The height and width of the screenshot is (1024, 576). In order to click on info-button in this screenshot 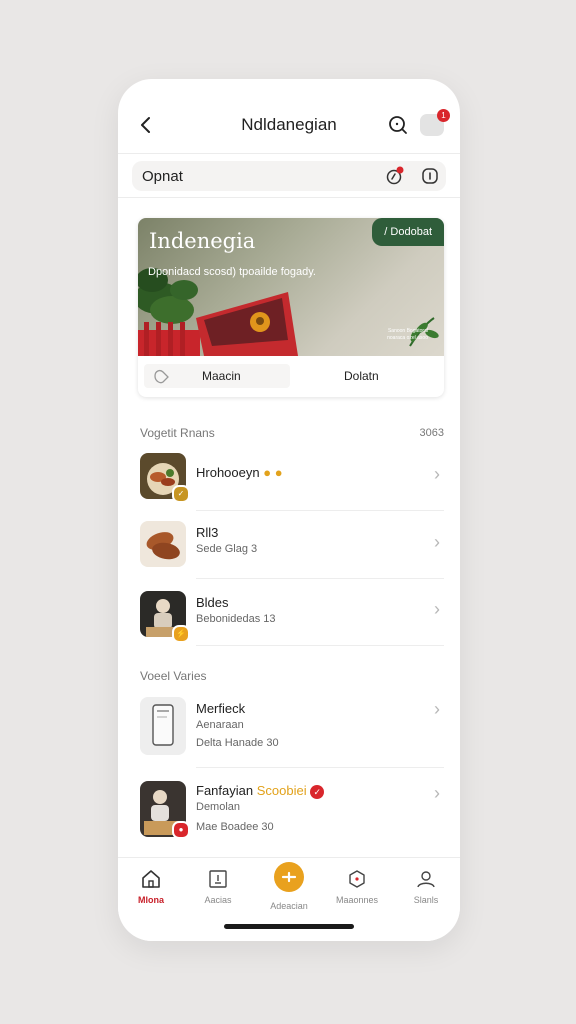, I will do `click(430, 176)`.